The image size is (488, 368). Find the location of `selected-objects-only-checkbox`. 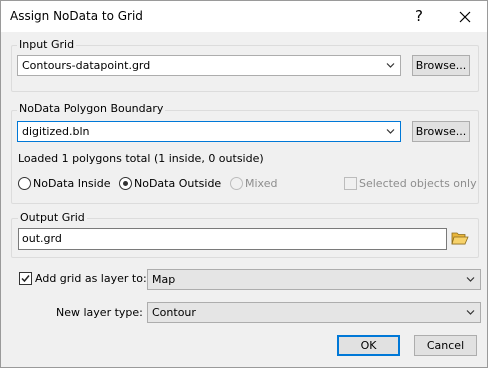

selected-objects-only-checkbox is located at coordinates (350, 183).